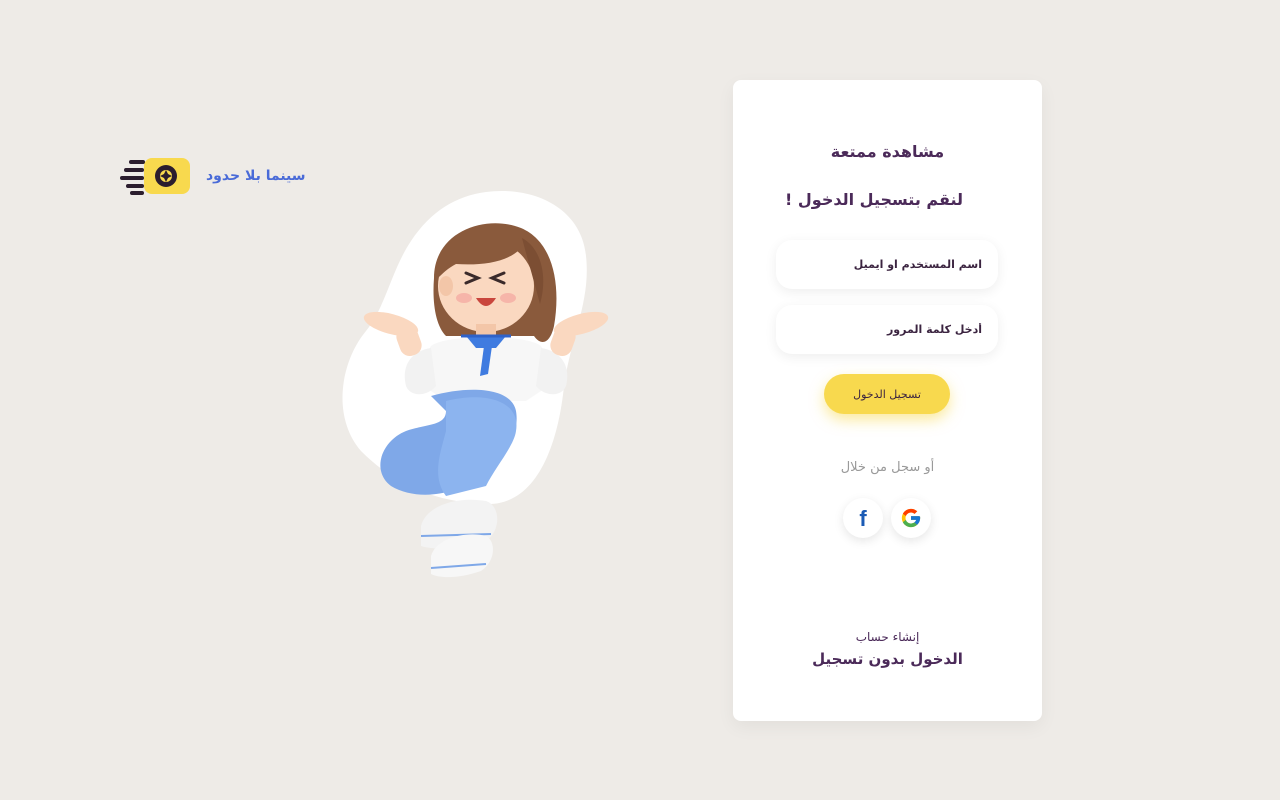 The height and width of the screenshot is (800, 1280). Describe the element at coordinates (887, 637) in the screenshot. I see `create-account-link: إنشاء حساب` at that location.